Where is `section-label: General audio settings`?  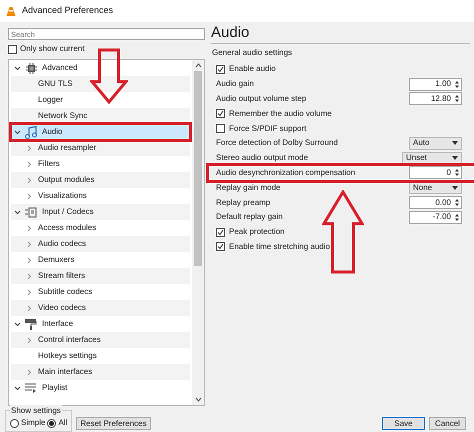
section-label: General audio settings is located at coordinates (252, 53).